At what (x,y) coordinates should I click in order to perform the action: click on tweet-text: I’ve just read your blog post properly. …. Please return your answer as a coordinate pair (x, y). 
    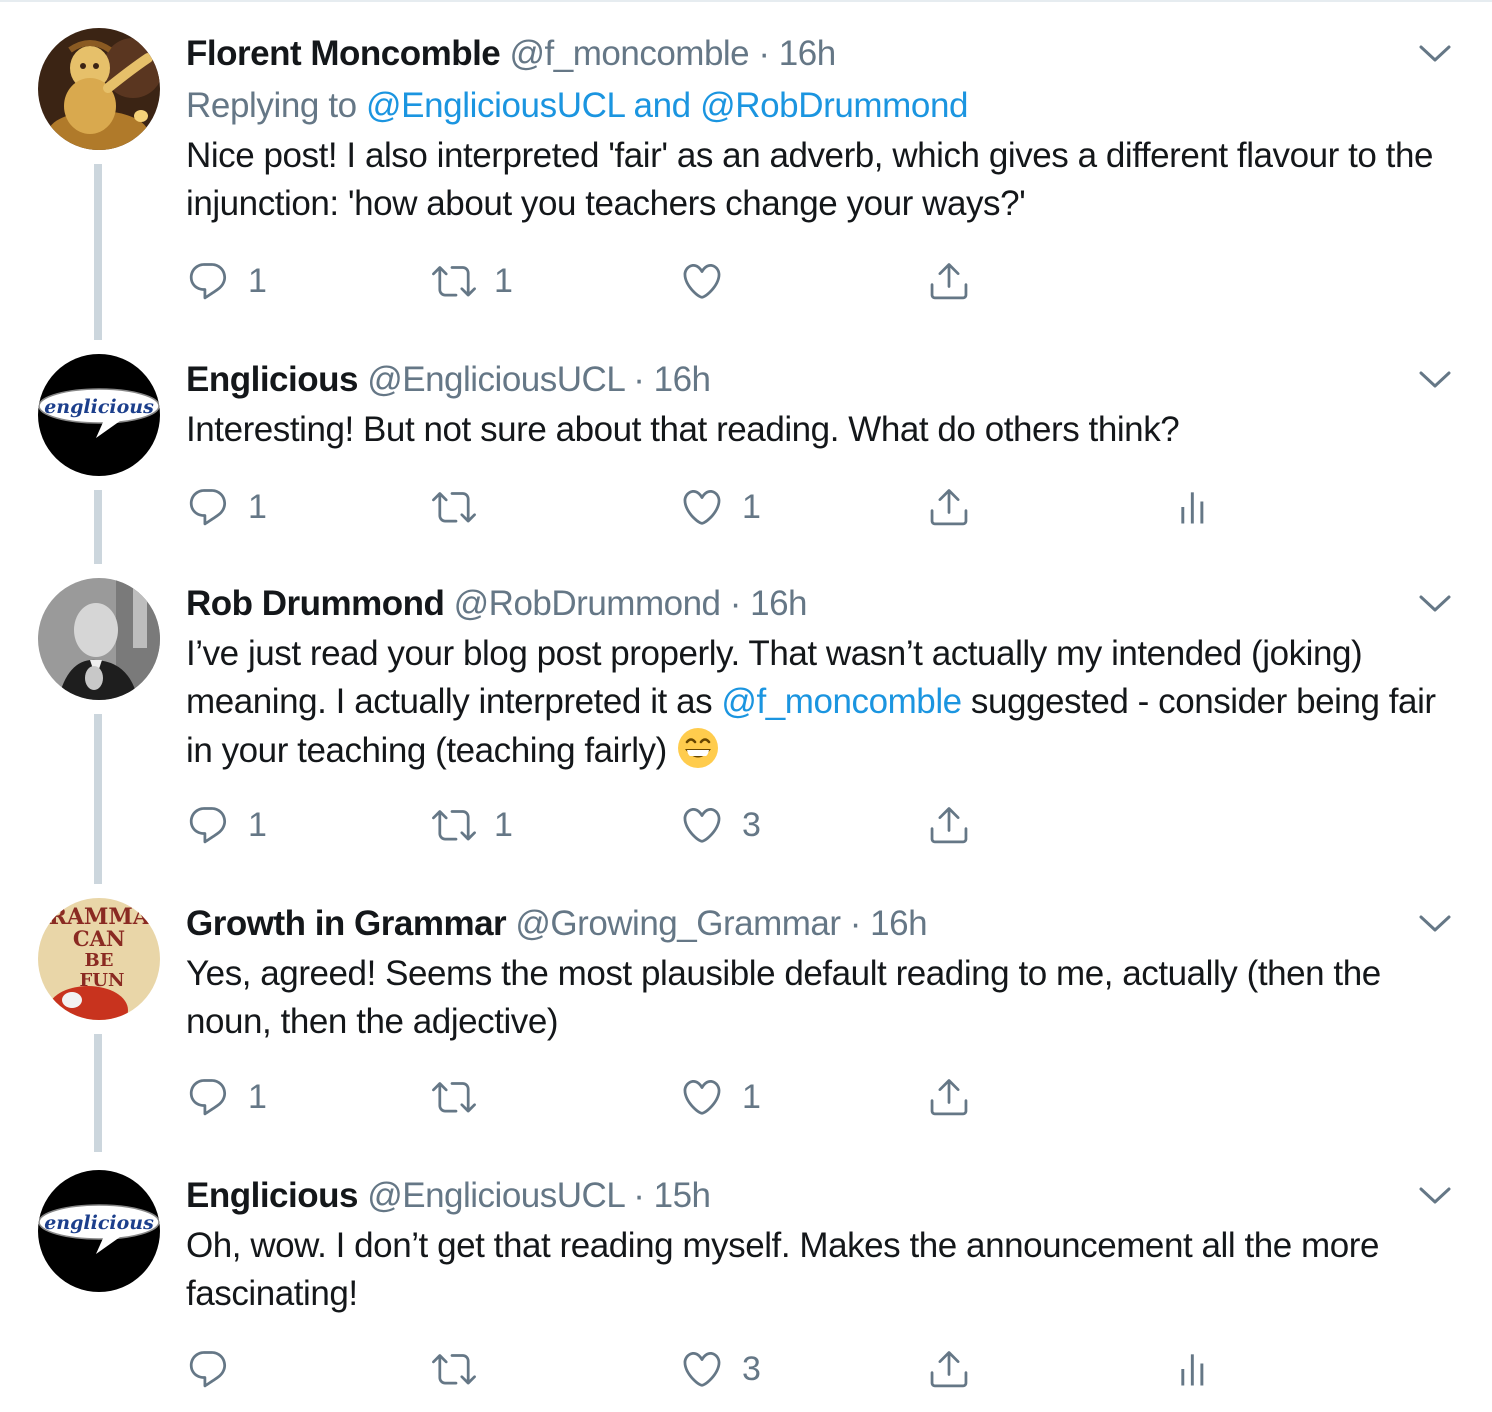
    Looking at the image, I should click on (812, 706).